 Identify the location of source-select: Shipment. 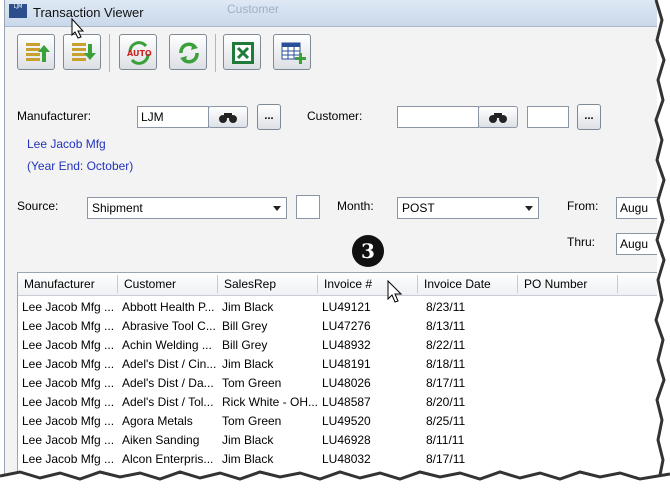
(187, 208).